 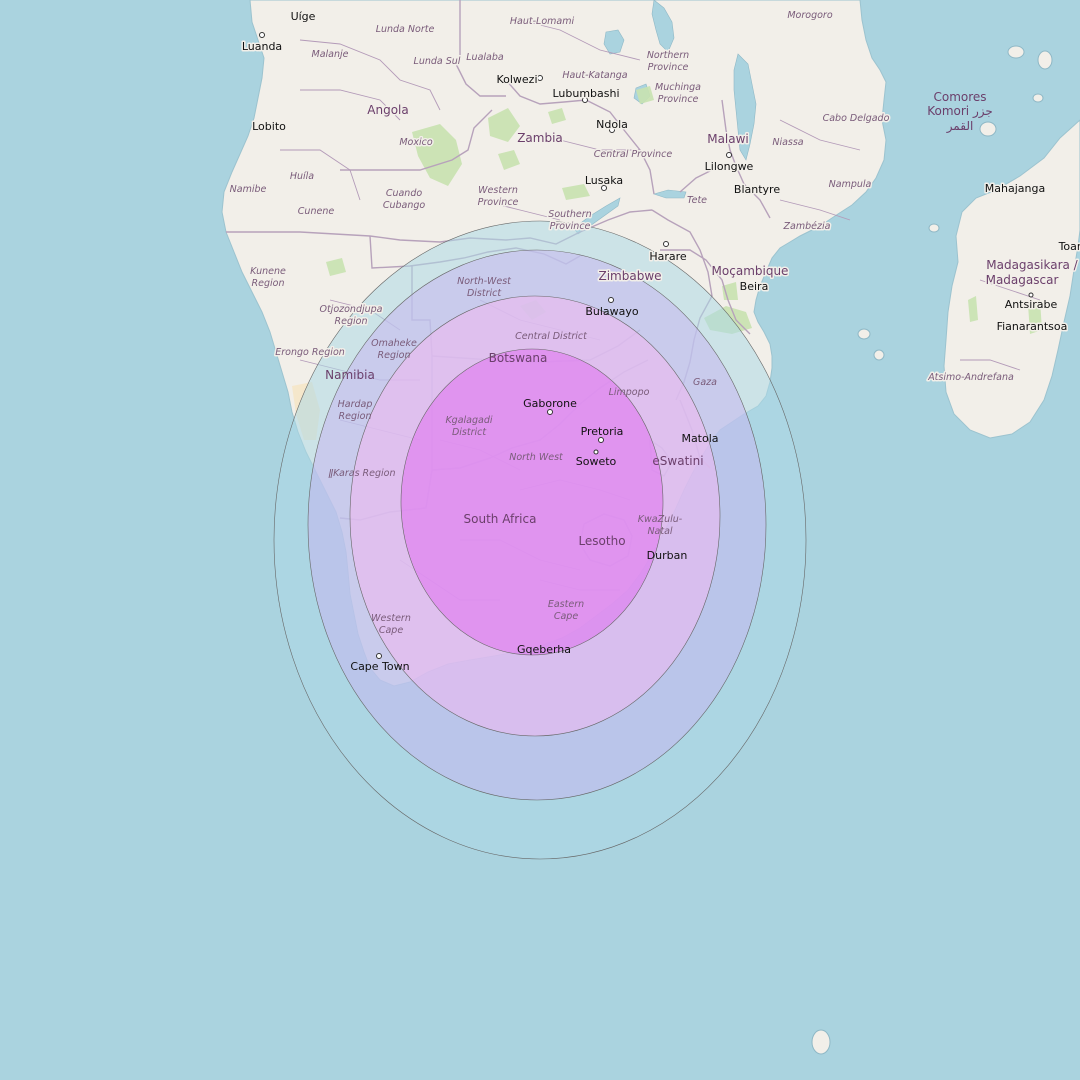 What do you see at coordinates (302, 176) in the screenshot?
I see `label-region-huila: Huíla` at bounding box center [302, 176].